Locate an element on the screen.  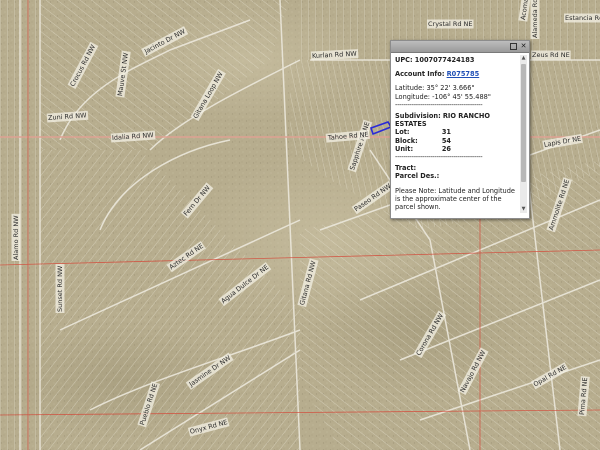
block-row: Block: 54 is located at coordinates (456, 141).